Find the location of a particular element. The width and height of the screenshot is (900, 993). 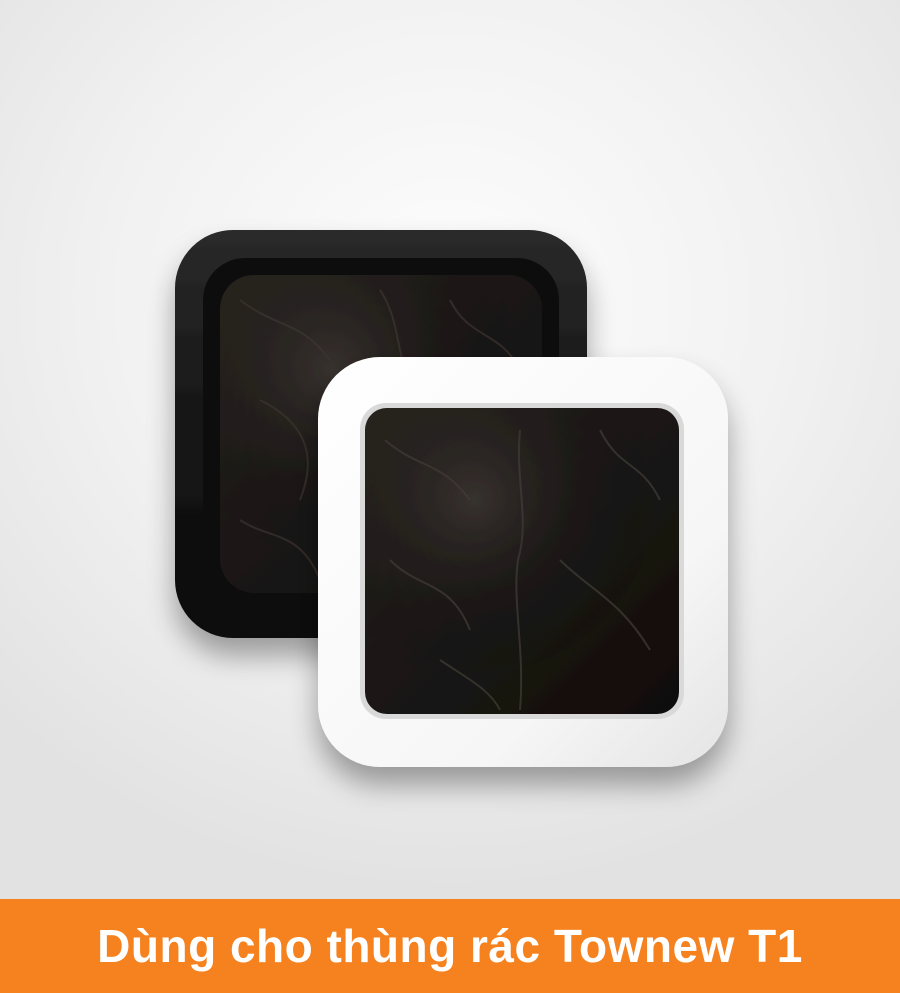

caption-banner: Dùng cho thùng rác Townew T1 is located at coordinates (450, 946).